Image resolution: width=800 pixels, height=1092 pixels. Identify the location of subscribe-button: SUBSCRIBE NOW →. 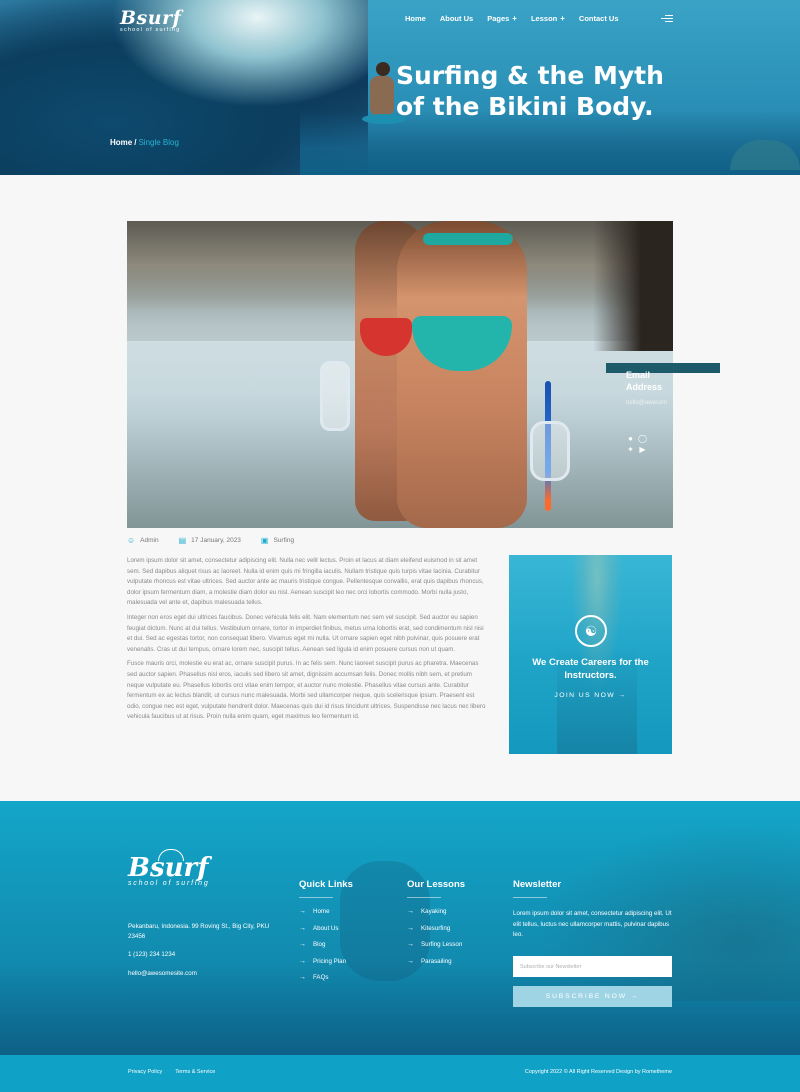
(592, 996).